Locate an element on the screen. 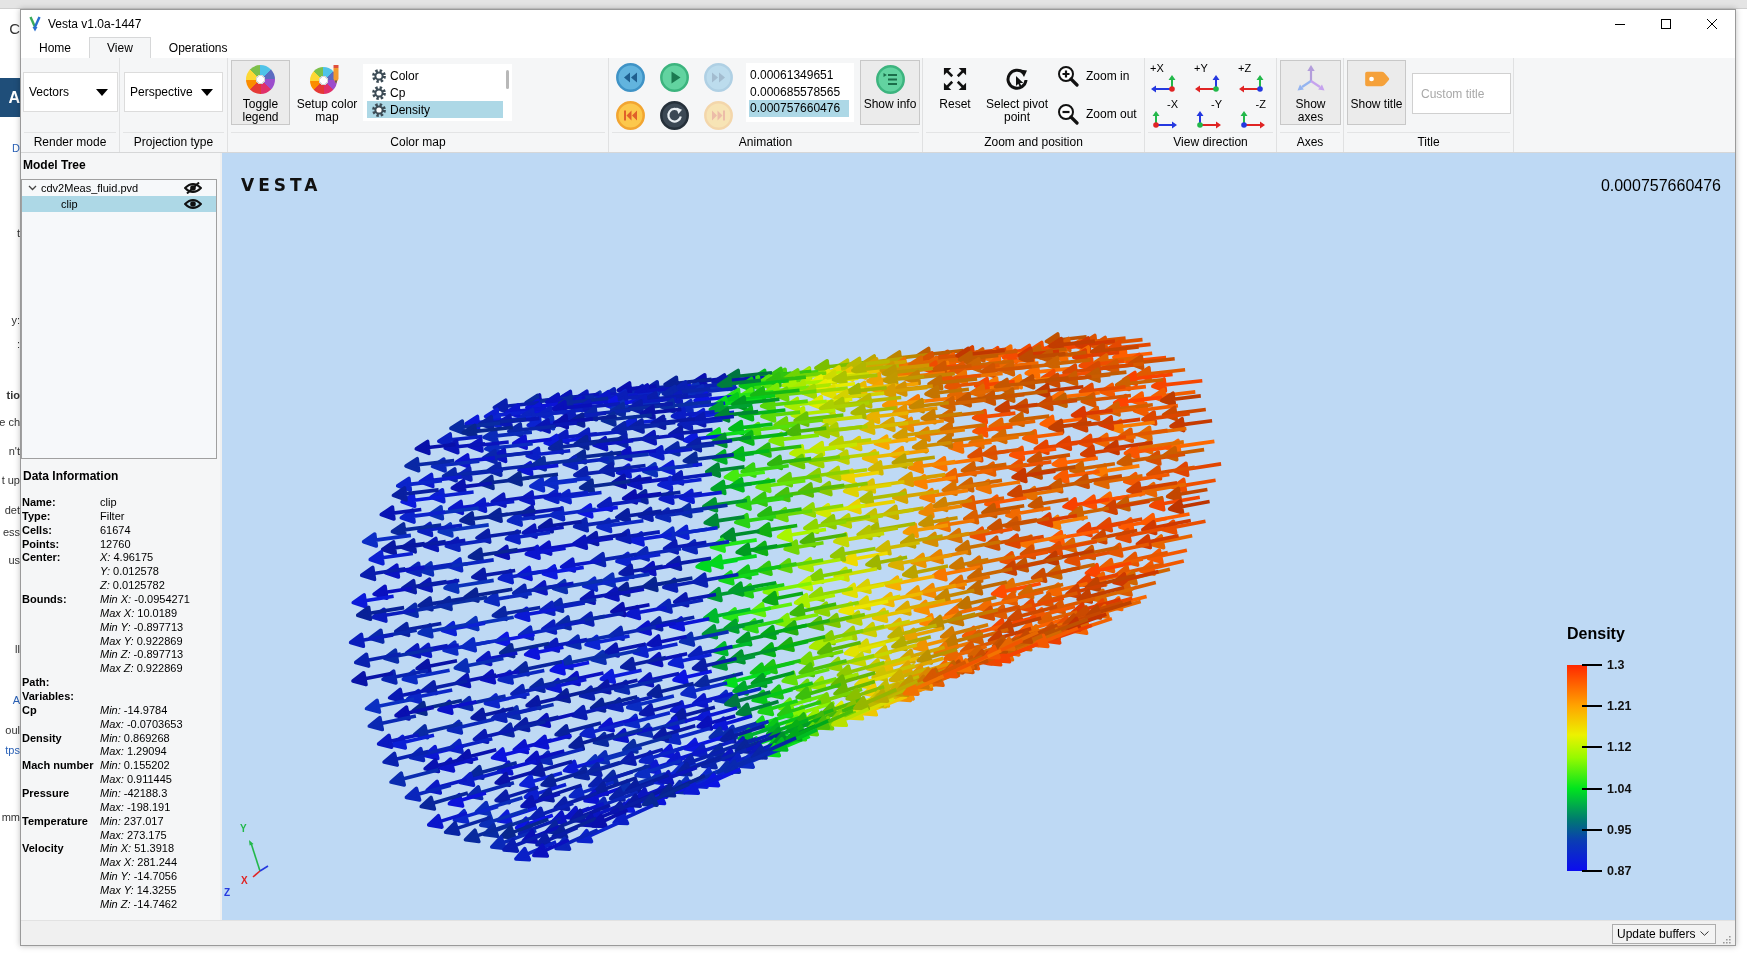 Image resolution: width=1747 pixels, height=955 pixels. background-text-fragment: C is located at coordinates (14, 29).